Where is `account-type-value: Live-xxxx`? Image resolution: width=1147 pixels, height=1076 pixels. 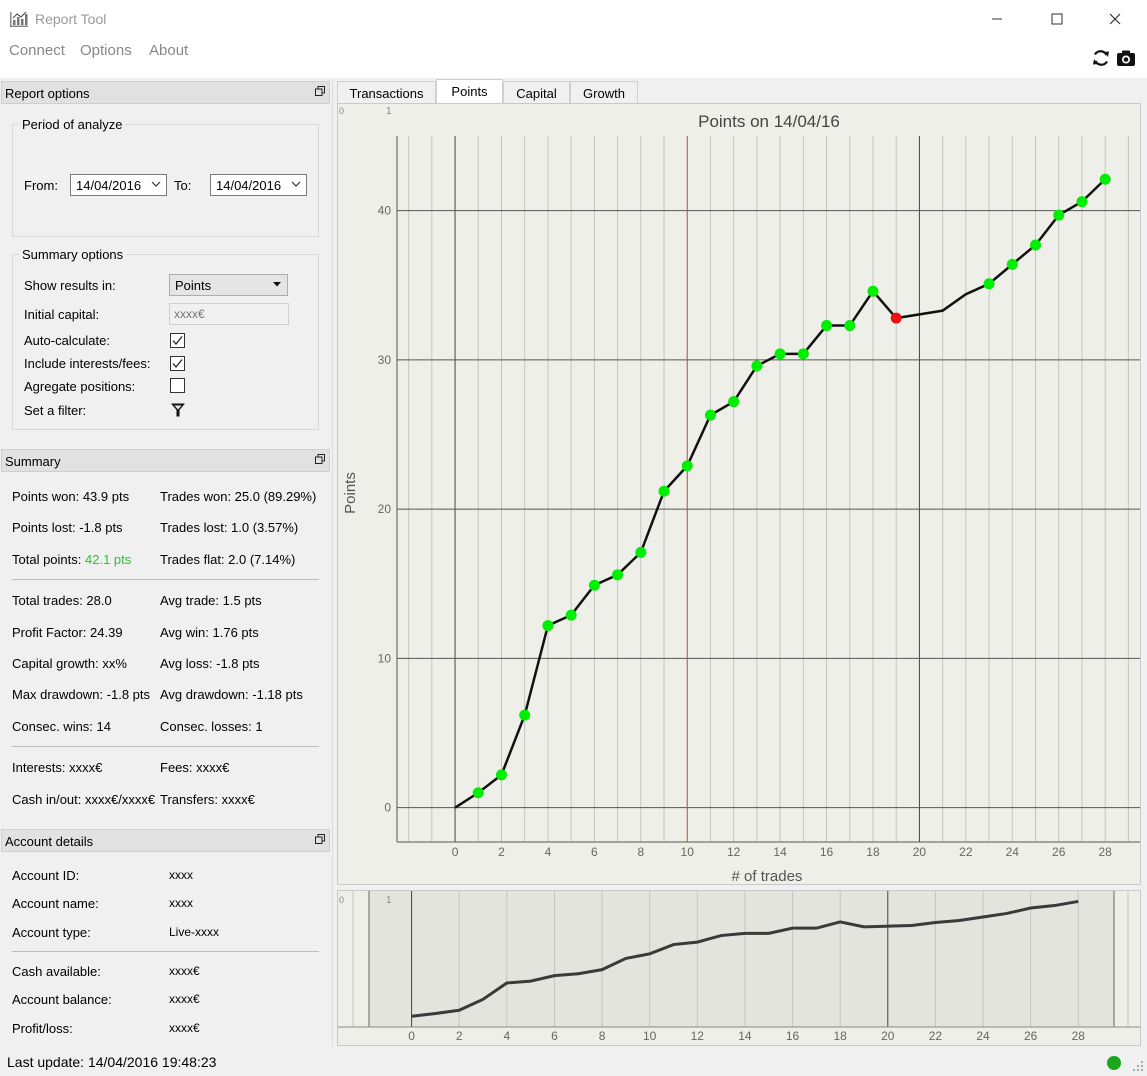 account-type-value: Live-xxxx is located at coordinates (194, 932).